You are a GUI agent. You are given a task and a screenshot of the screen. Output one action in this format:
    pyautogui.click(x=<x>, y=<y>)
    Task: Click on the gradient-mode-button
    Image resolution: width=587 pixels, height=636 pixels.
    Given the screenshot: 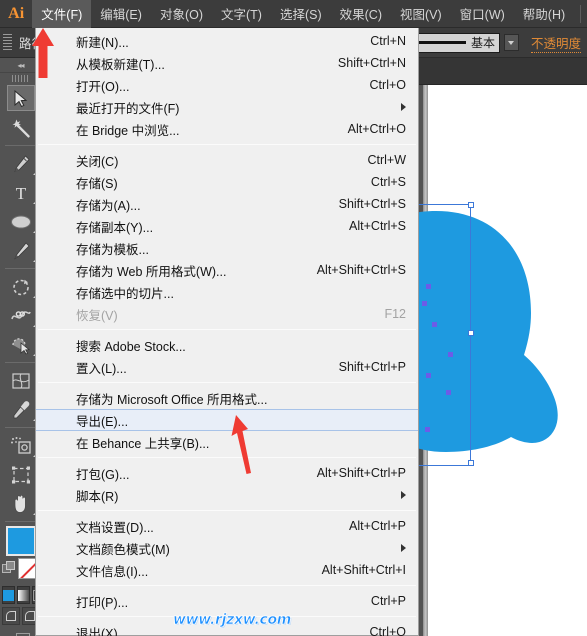 What is the action you would take?
    pyautogui.click(x=23, y=595)
    